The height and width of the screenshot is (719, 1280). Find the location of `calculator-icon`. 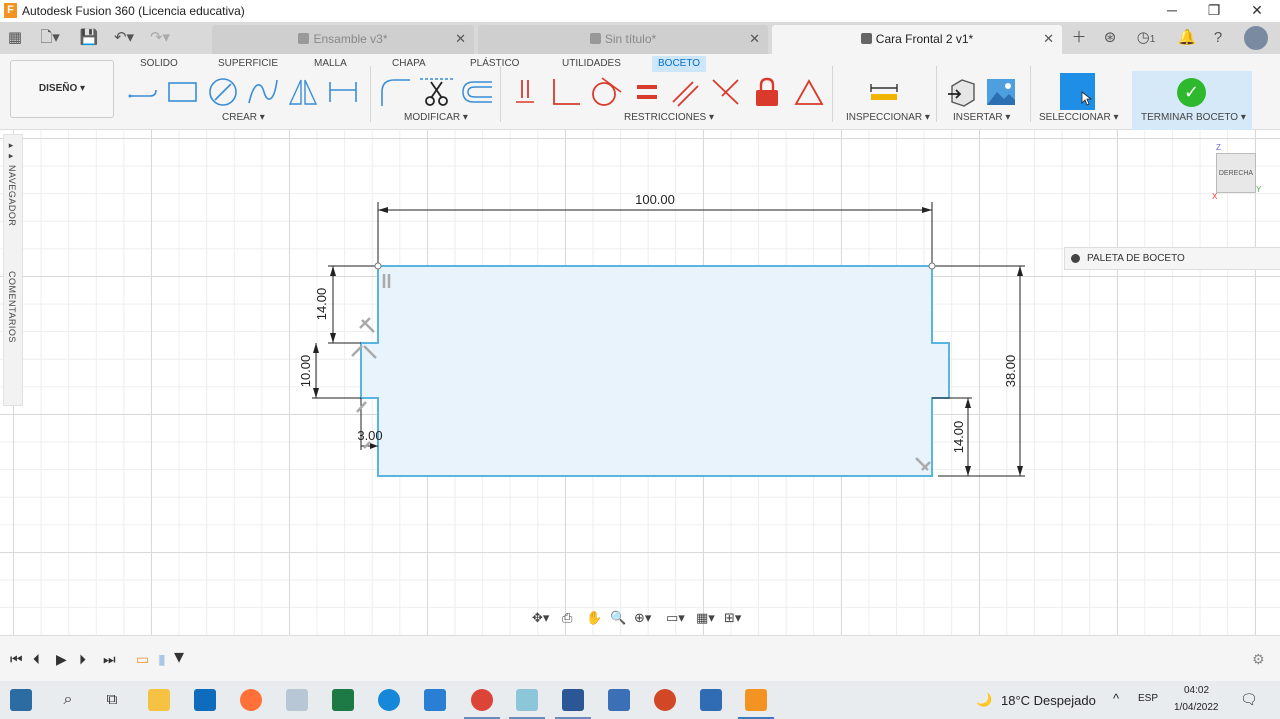

calculator-icon is located at coordinates (619, 700).